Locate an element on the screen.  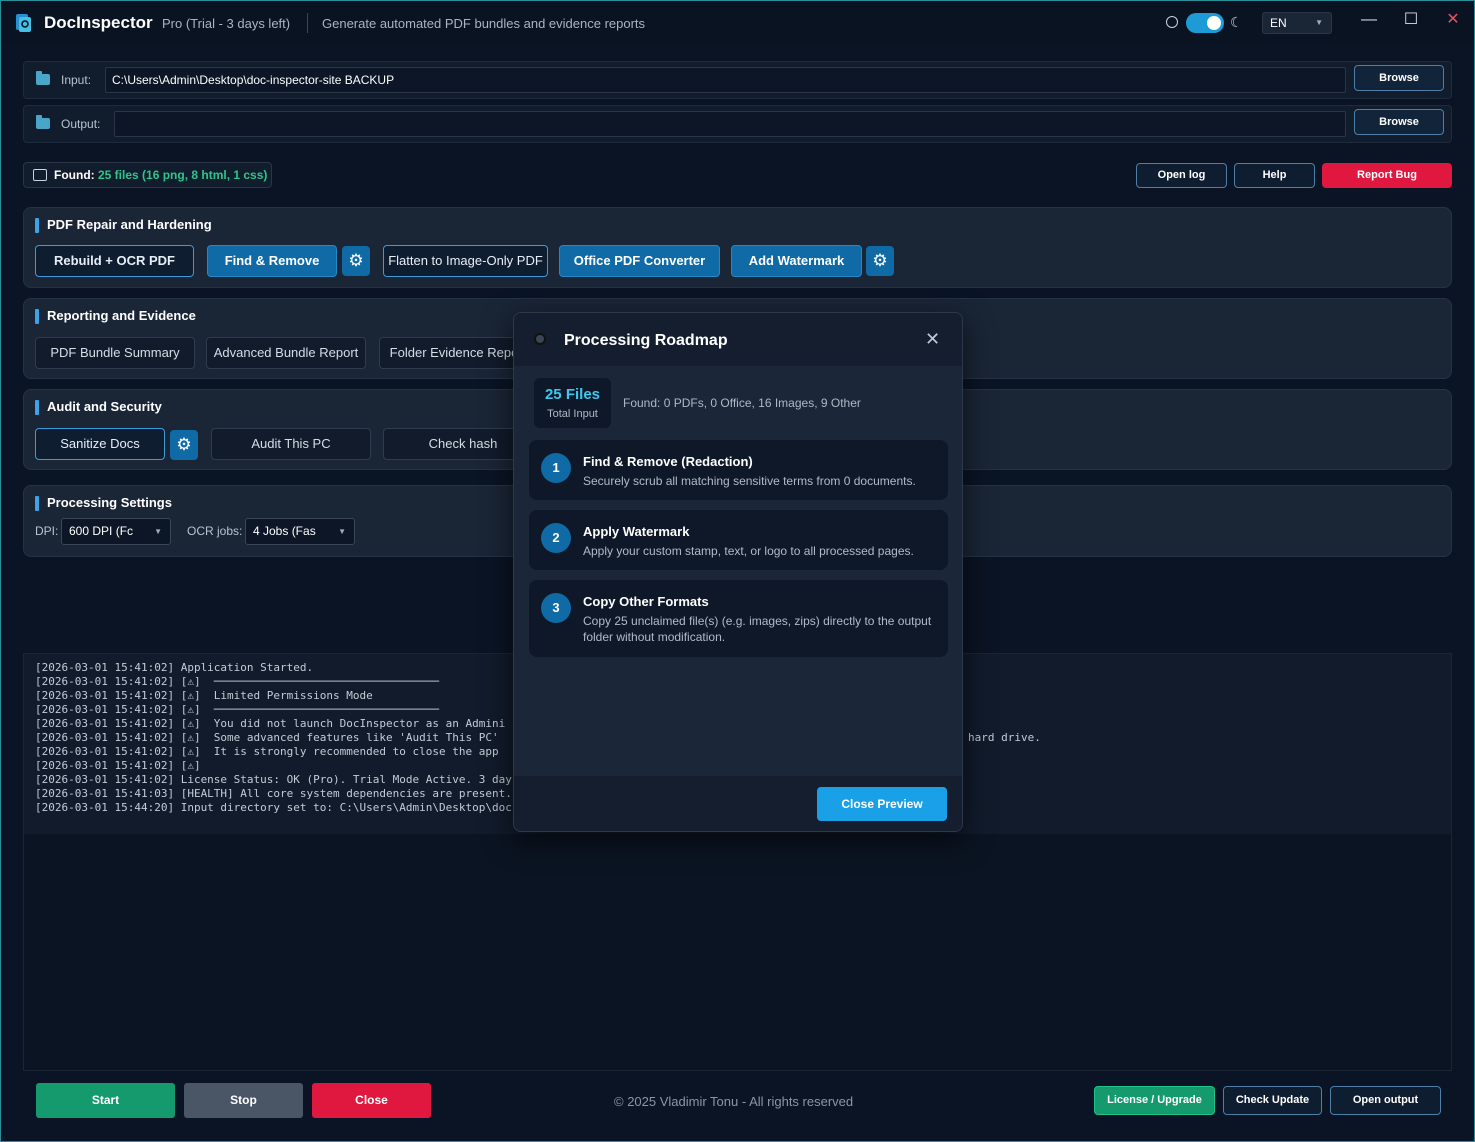
modal-header: Processing Roadmap ✕ is located at coordinates (738, 339).